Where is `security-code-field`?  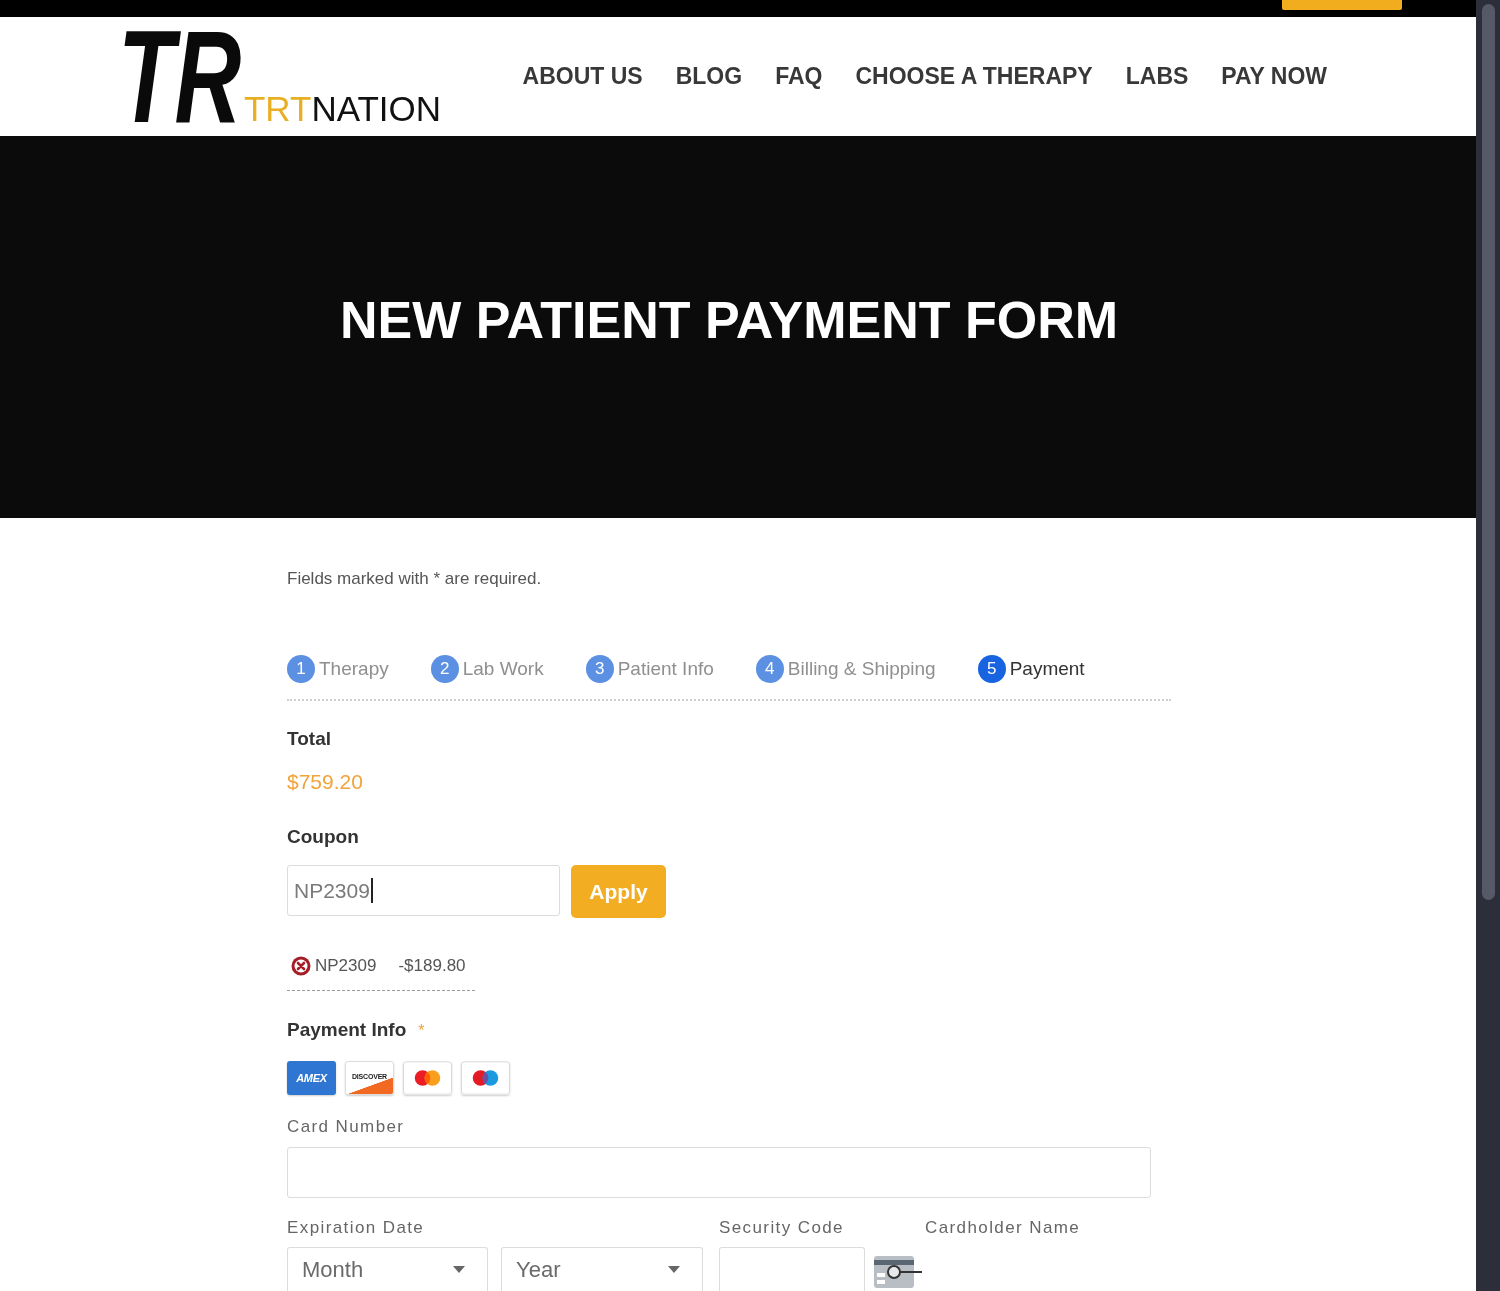
security-code-field is located at coordinates (792, 1269).